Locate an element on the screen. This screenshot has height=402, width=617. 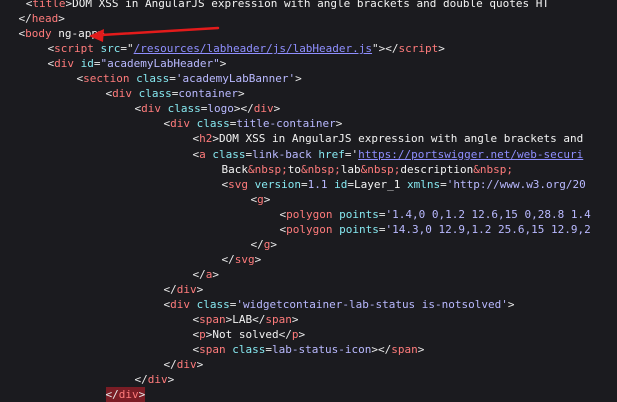
line-p-not-solved: <p>Not solved</p> is located at coordinates (249, 334).